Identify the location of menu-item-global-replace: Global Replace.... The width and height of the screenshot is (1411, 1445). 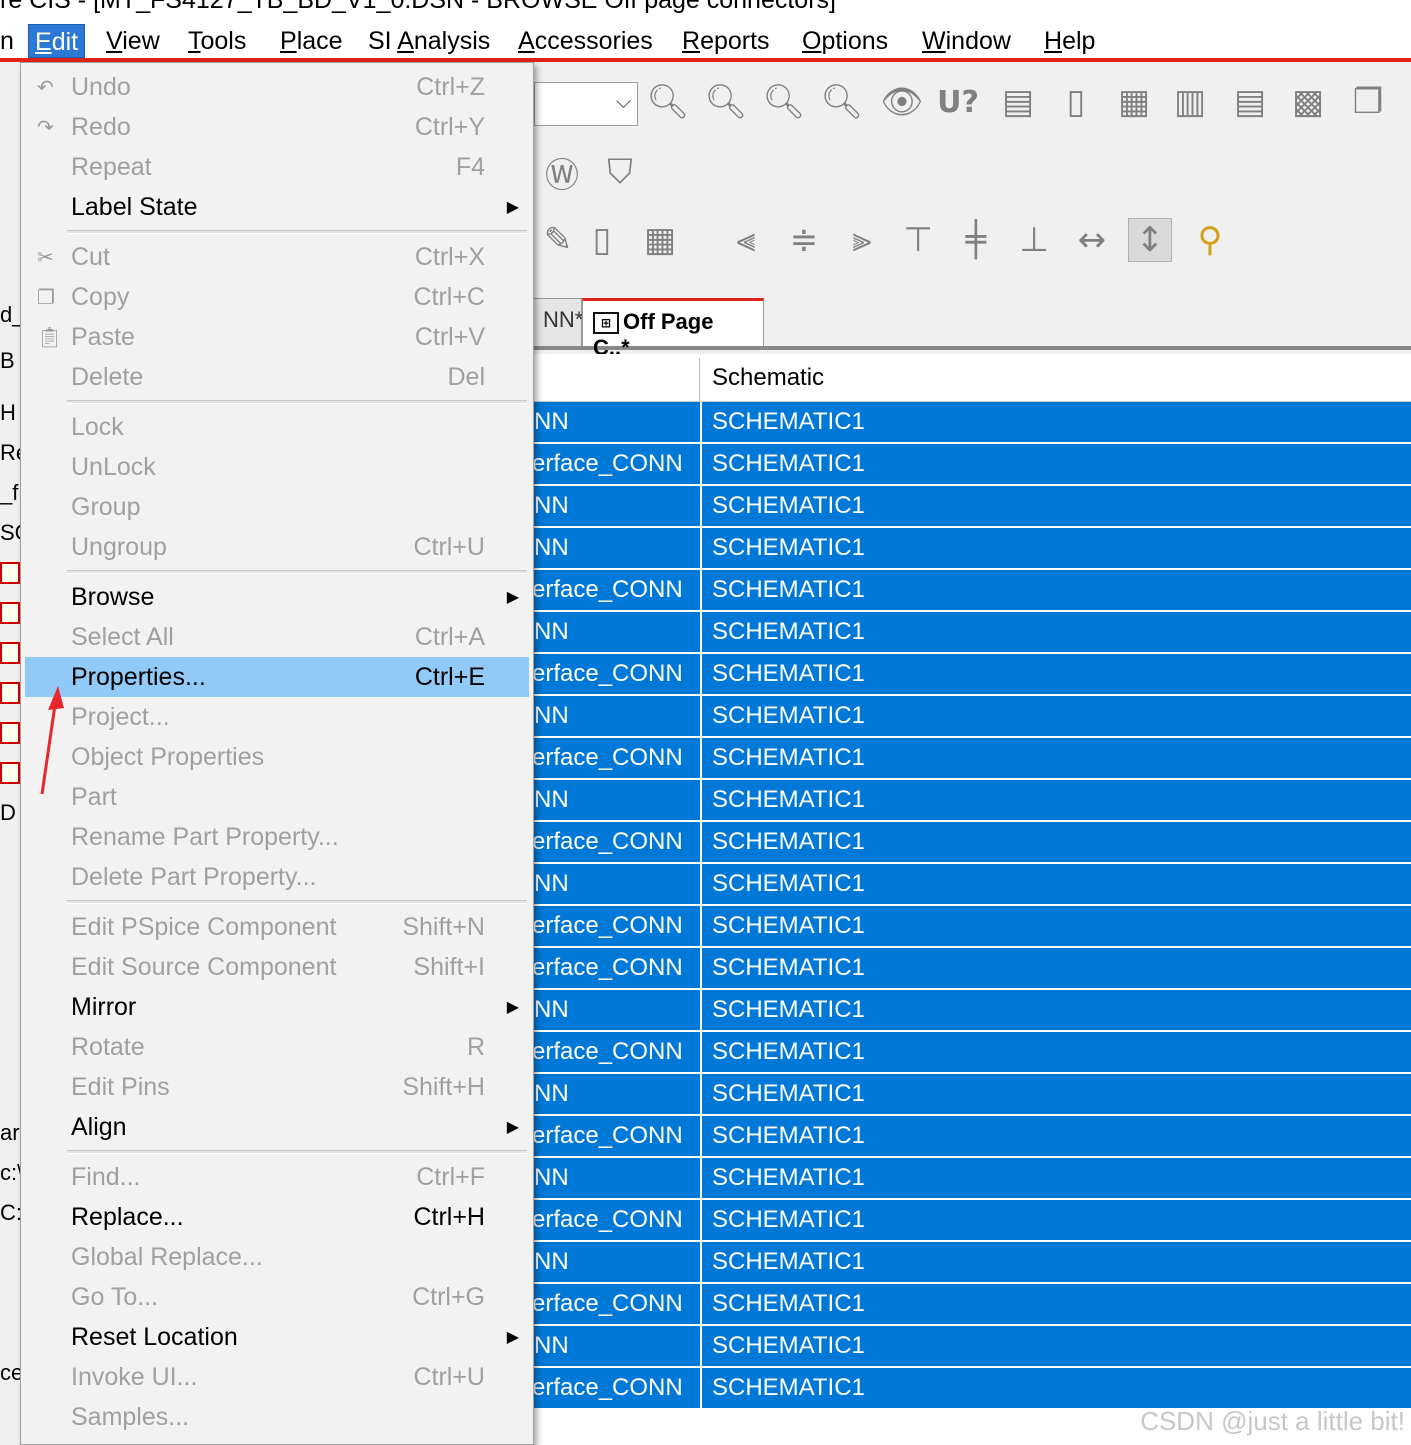
(277, 1257).